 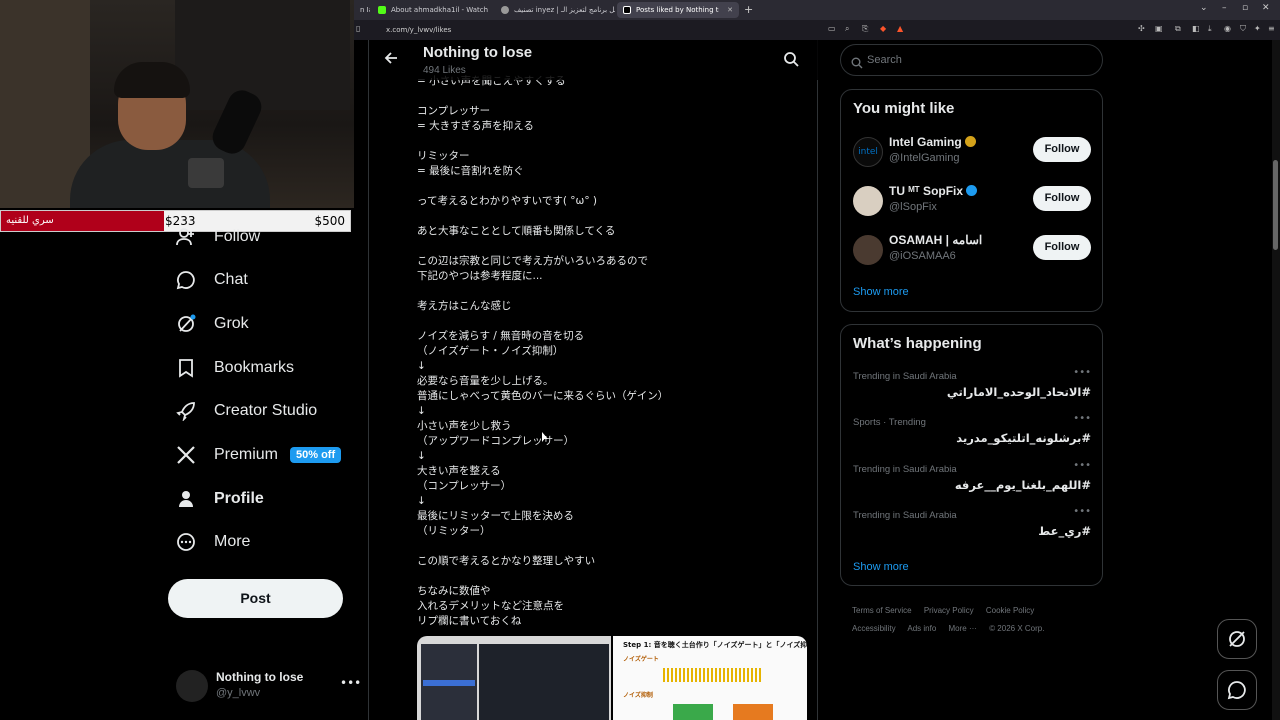 I want to click on post-text-line: この辺は宗教と同じで考え方がいろいろあるので, so click(x=532, y=261).